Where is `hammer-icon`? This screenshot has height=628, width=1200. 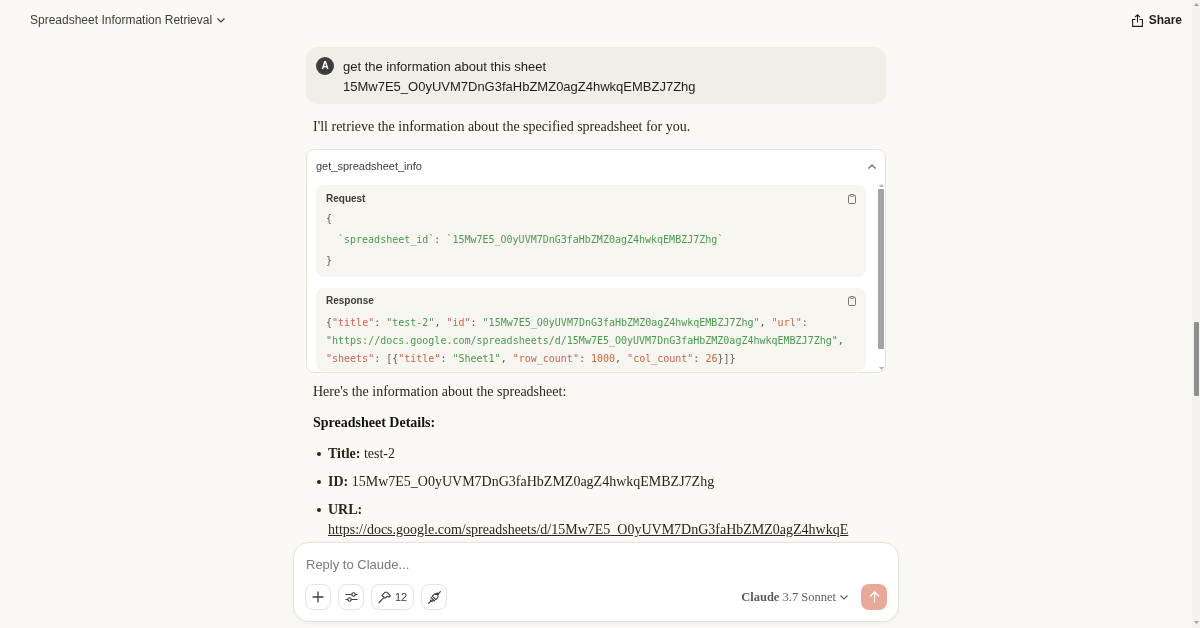
hammer-icon is located at coordinates (384, 597).